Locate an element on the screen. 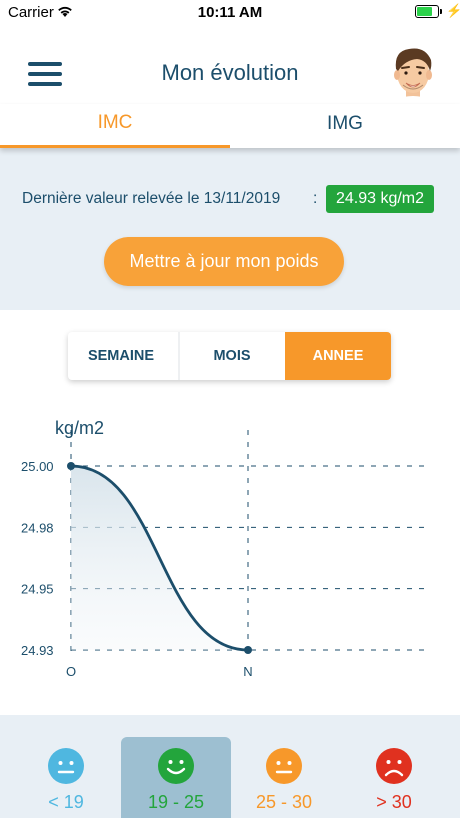  category-underweight: < 19 is located at coordinates (66, 766).